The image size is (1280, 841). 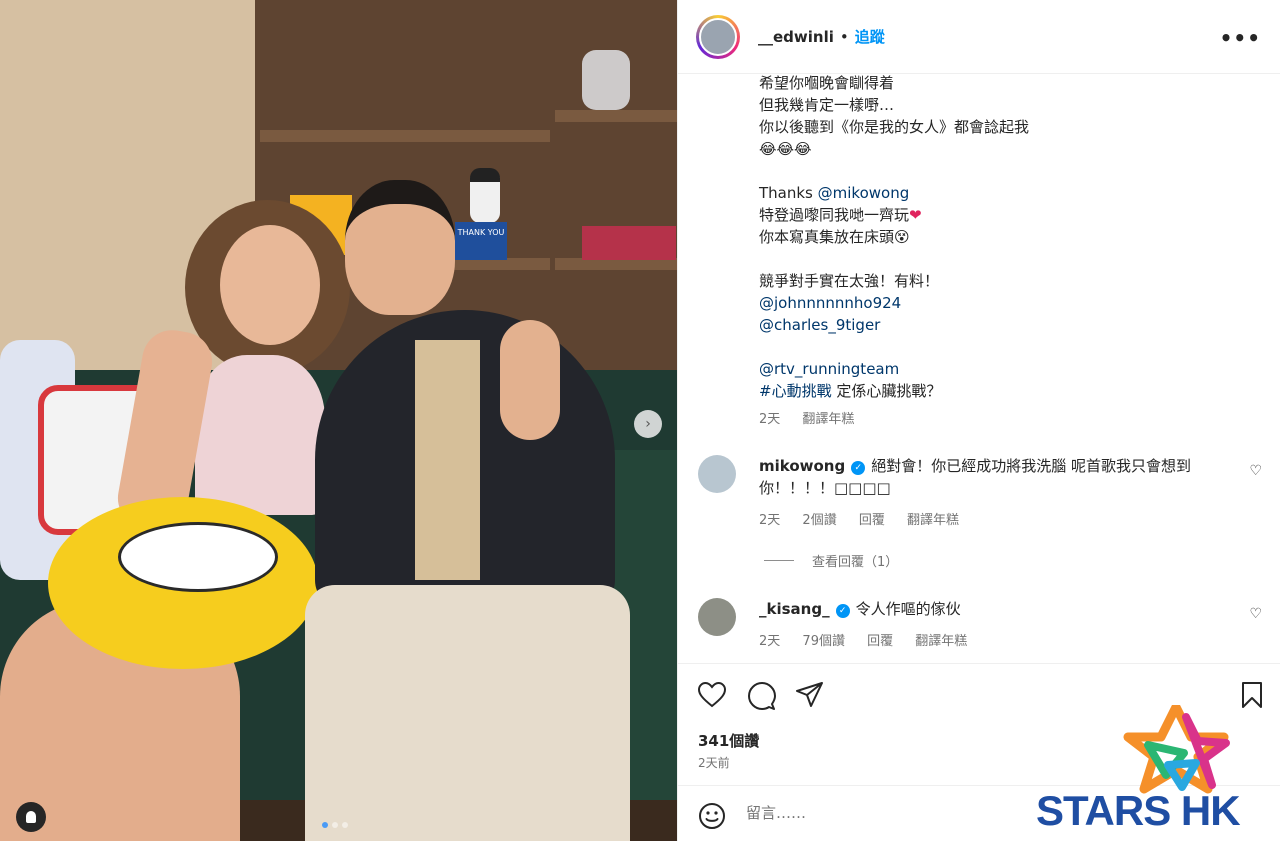 I want to click on caption-emoji-line: 😂😂😂, so click(x=785, y=149).